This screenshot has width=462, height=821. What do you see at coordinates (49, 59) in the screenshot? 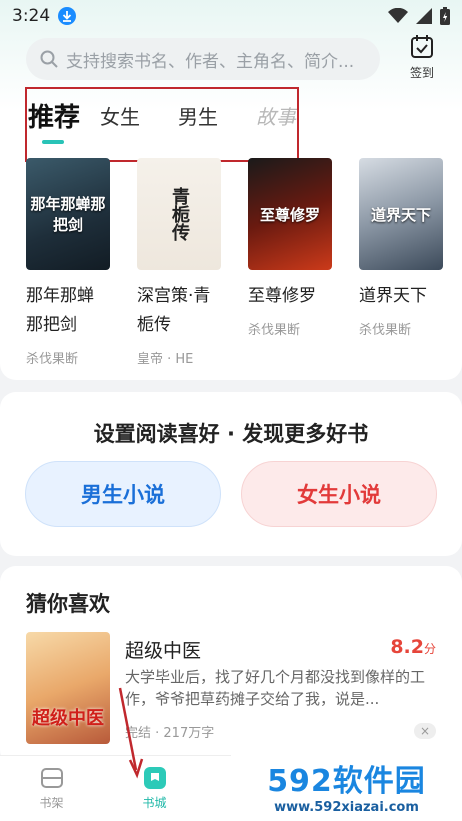
I see `search-icon` at bounding box center [49, 59].